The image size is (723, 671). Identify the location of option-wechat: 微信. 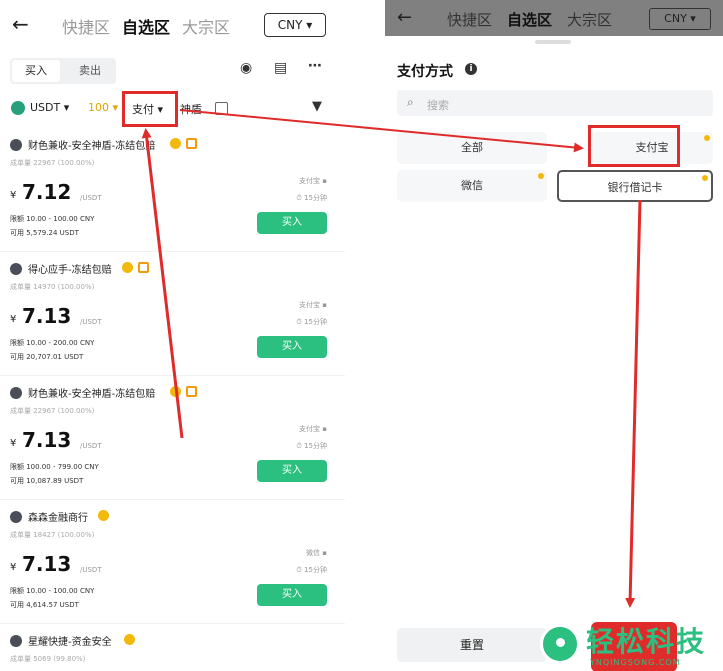
(472, 186).